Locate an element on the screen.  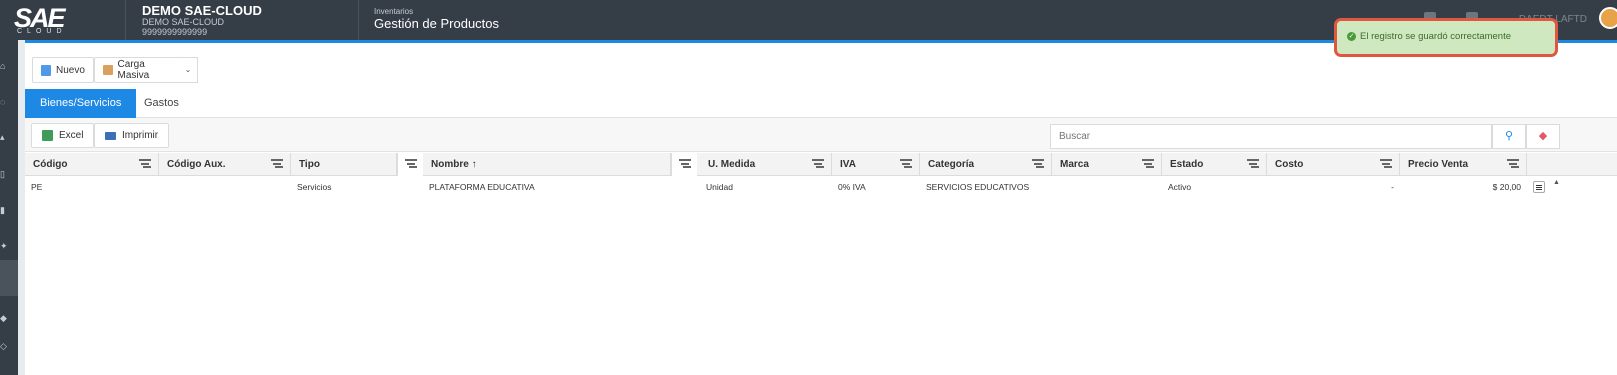
cell-tipo: Servicios is located at coordinates (314, 187).